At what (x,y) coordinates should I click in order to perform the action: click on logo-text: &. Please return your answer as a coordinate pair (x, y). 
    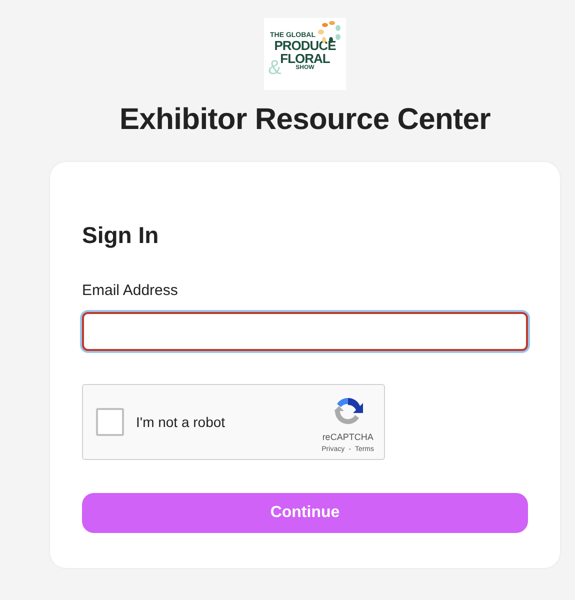
    Looking at the image, I should click on (275, 68).